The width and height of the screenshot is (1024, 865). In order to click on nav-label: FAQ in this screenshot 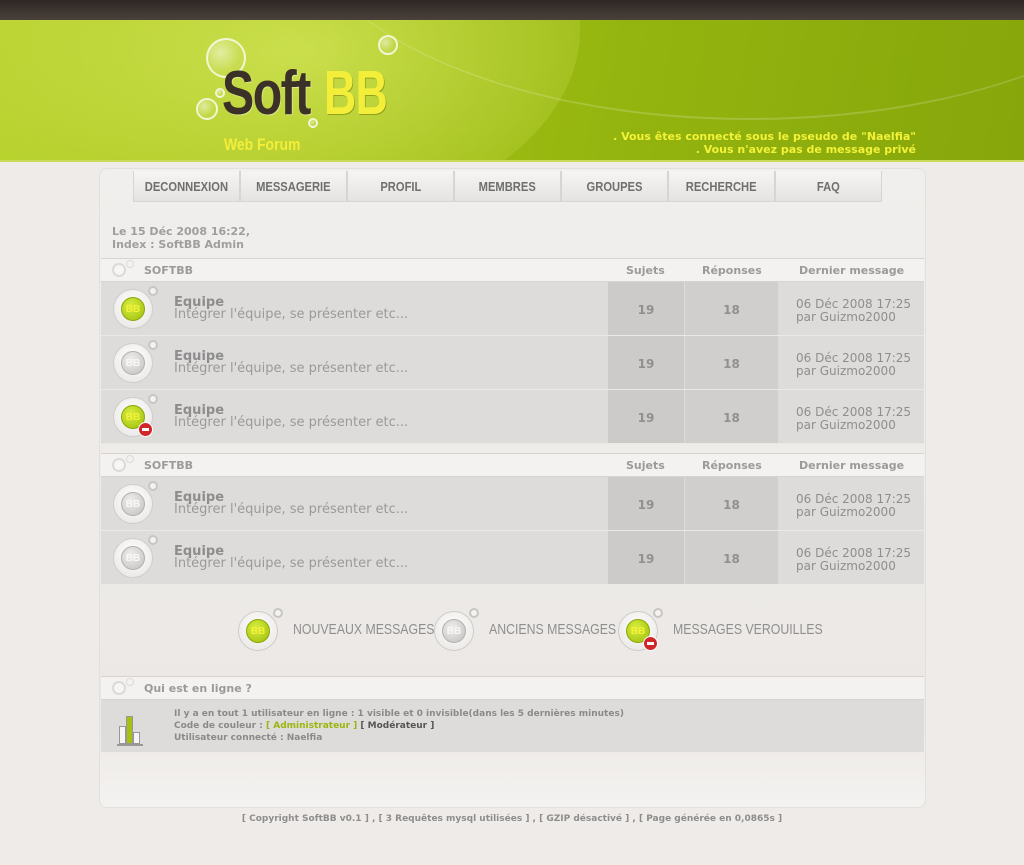, I will do `click(828, 186)`.